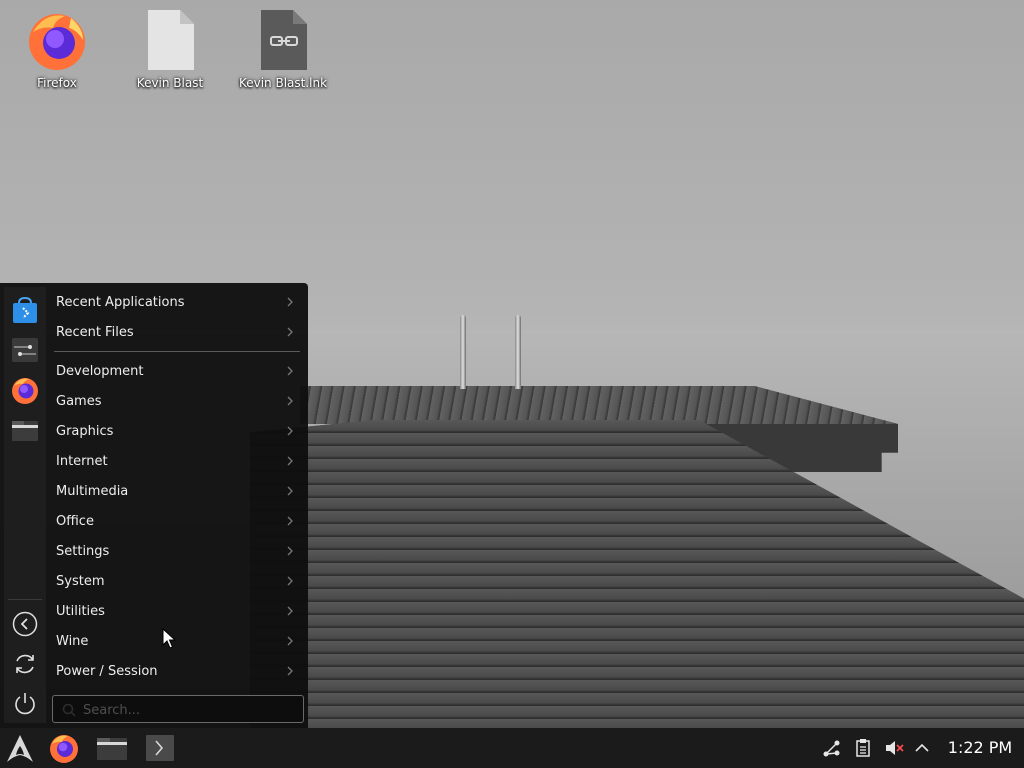  I want to click on menu-item-label: Power / Session, so click(107, 671).